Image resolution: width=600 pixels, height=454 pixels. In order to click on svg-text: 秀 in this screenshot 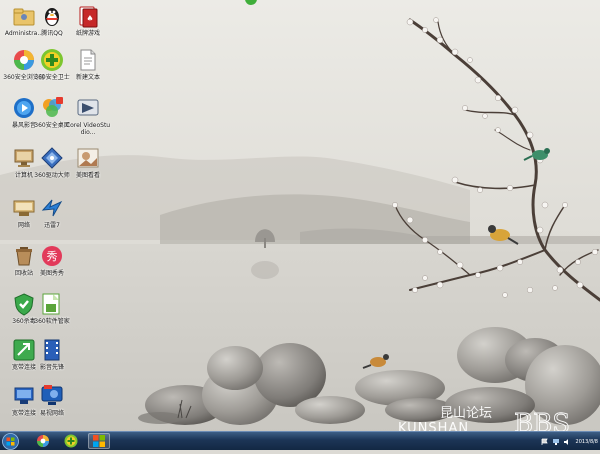, I will do `click(52, 256)`.